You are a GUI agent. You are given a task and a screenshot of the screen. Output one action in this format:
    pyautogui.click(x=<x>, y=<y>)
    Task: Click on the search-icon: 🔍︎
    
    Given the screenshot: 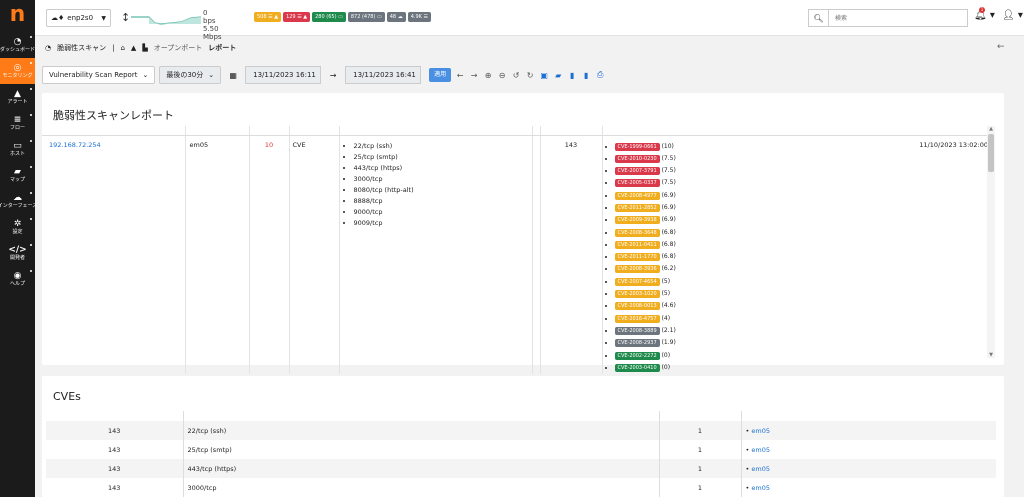 What is the action you would take?
    pyautogui.click(x=818, y=18)
    